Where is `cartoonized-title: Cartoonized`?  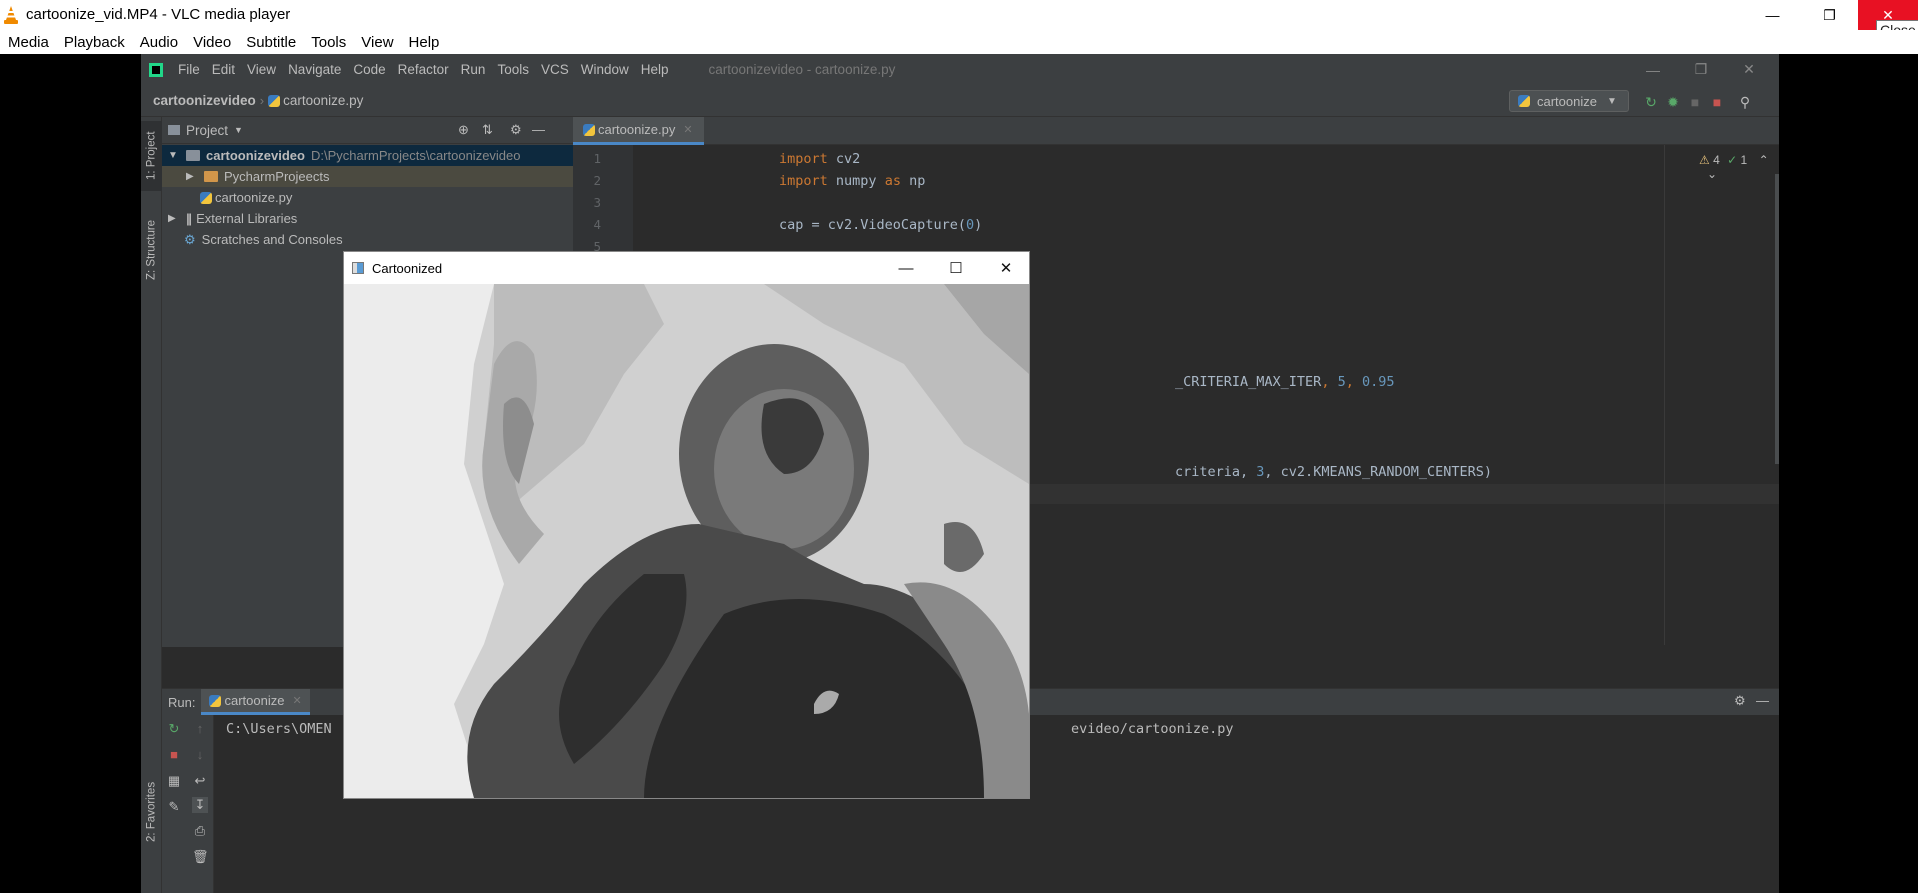
cartoonized-title: Cartoonized is located at coordinates (407, 268).